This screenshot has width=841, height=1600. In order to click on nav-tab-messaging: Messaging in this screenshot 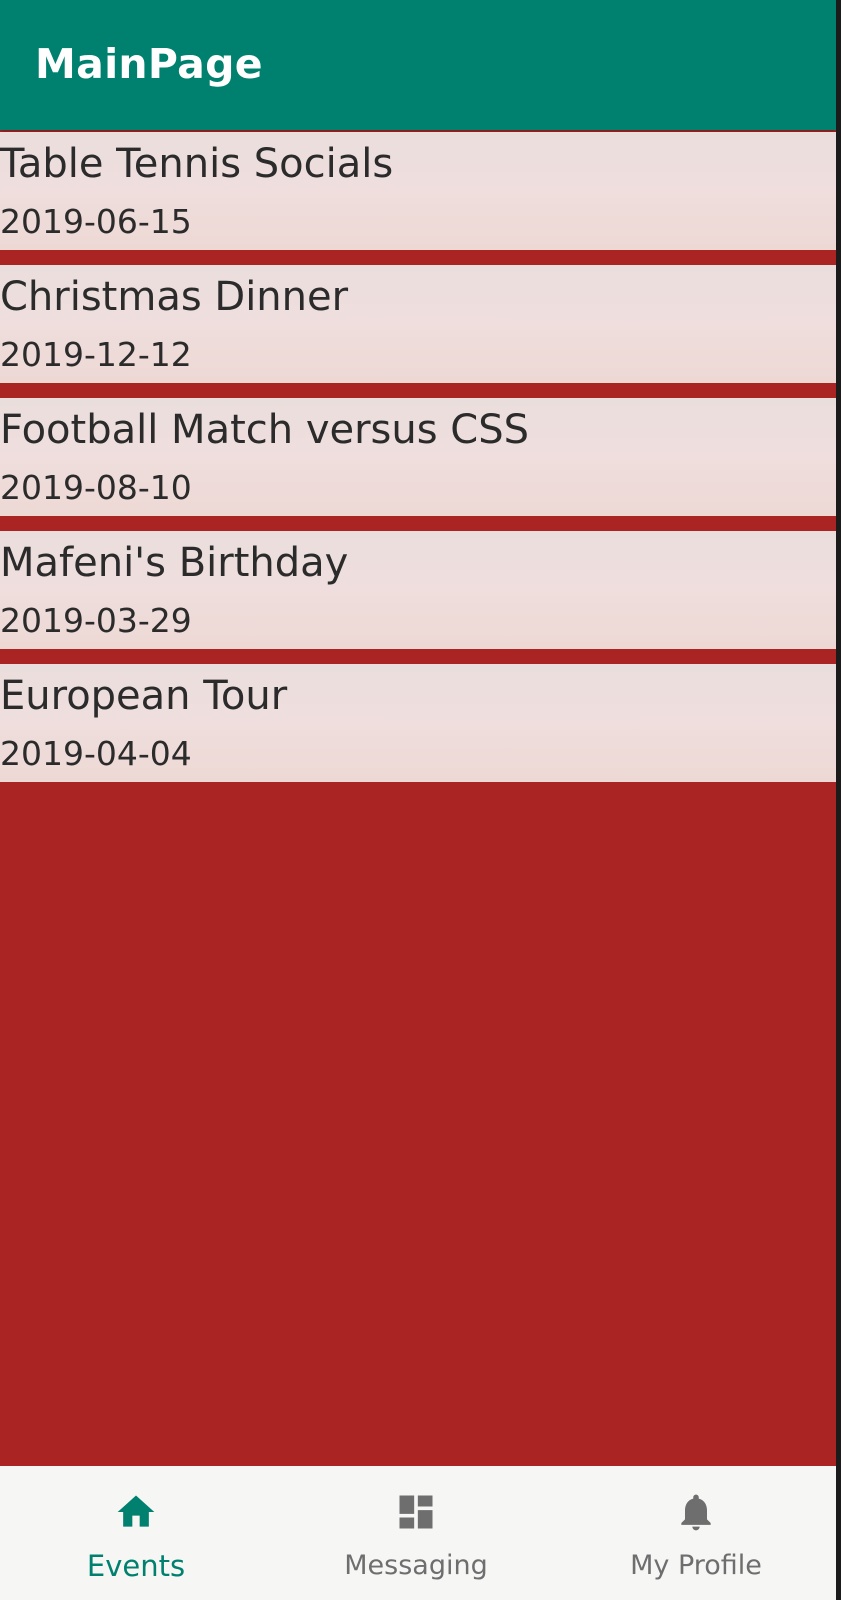, I will do `click(416, 1533)`.